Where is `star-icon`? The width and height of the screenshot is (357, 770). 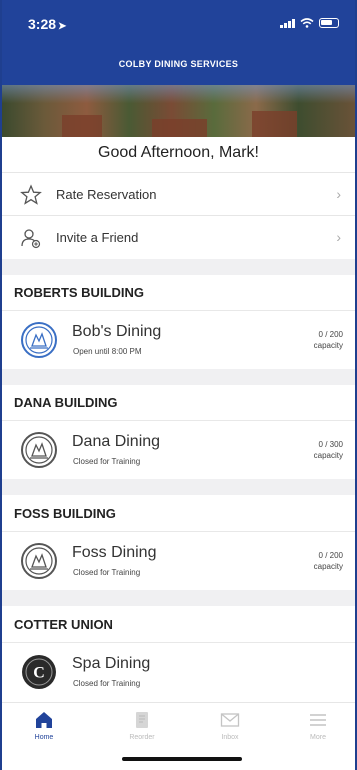 star-icon is located at coordinates (31, 194).